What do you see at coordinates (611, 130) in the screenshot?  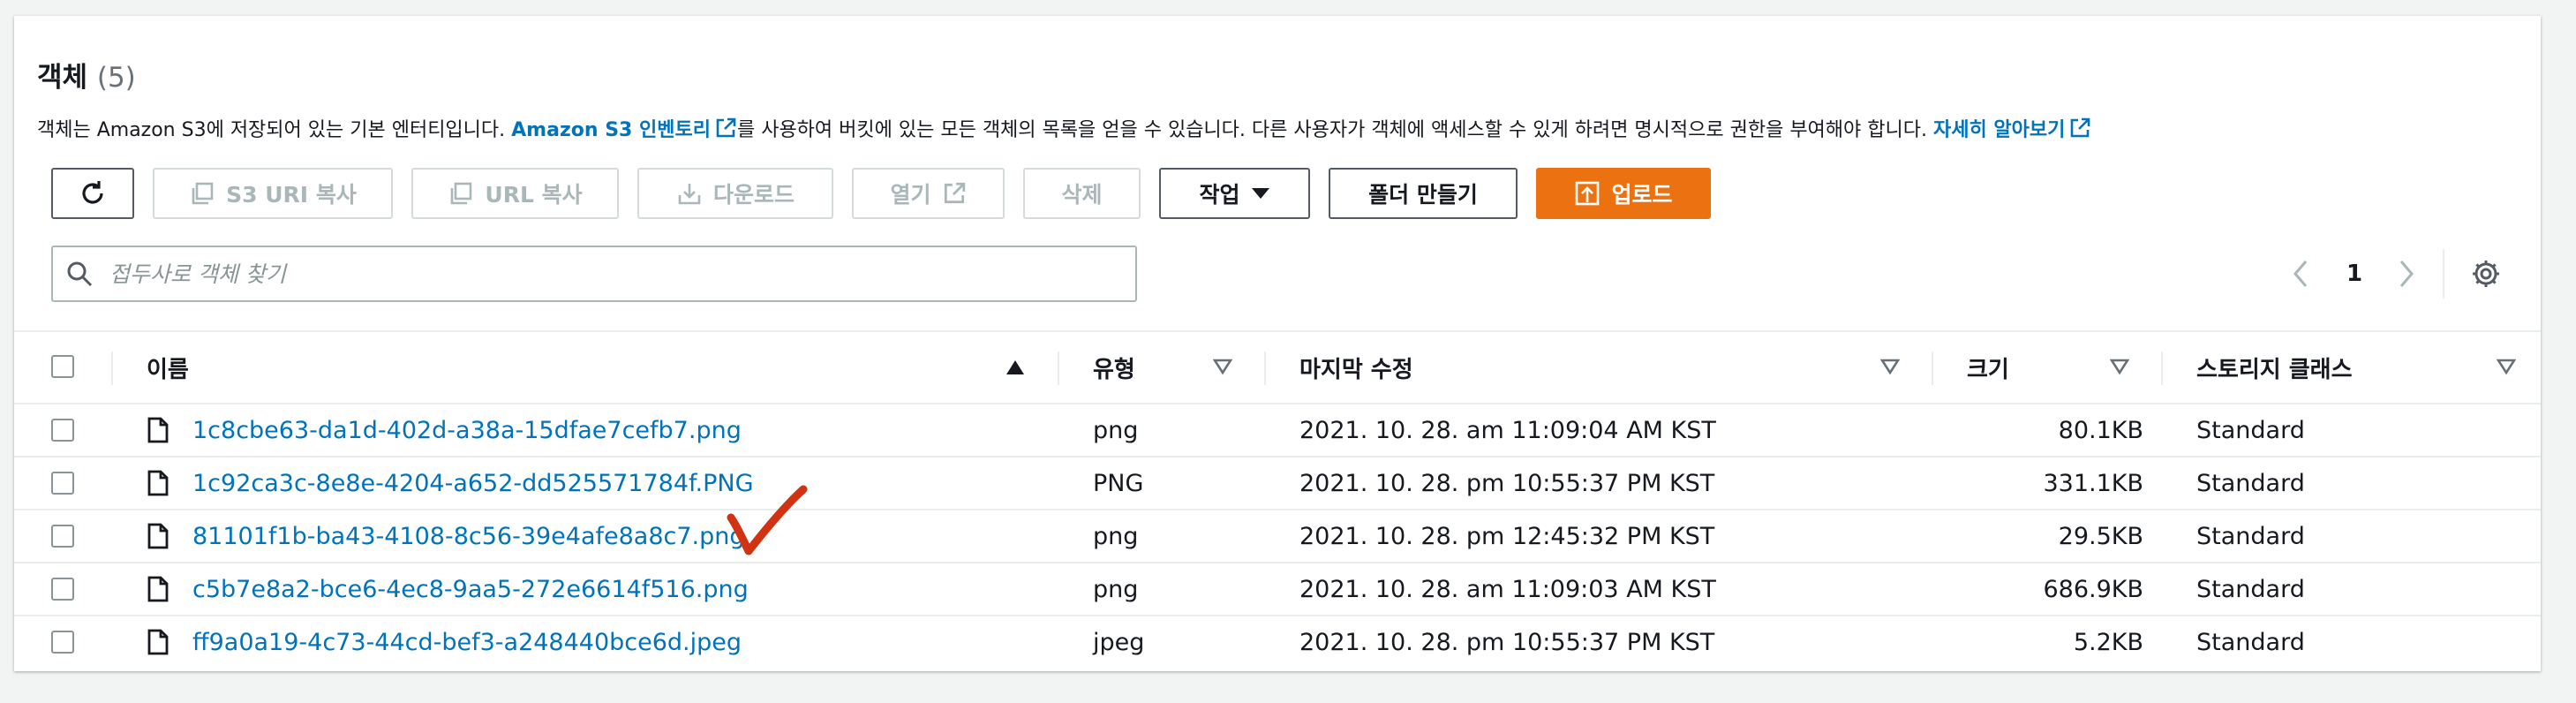 I see `inventory-link-label: Amazon S3 인벤토리` at bounding box center [611, 130].